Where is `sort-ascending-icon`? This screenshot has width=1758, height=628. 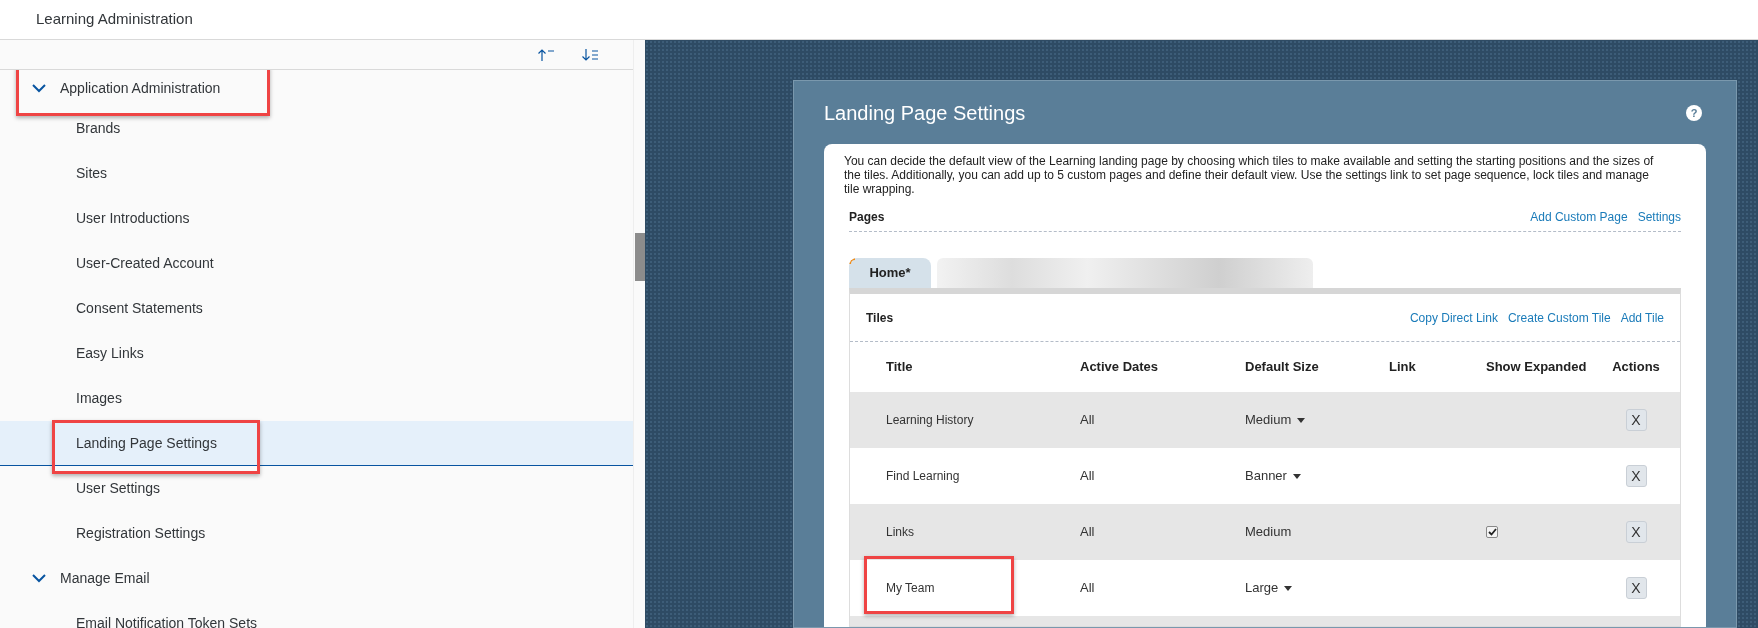
sort-ascending-icon is located at coordinates (546, 54).